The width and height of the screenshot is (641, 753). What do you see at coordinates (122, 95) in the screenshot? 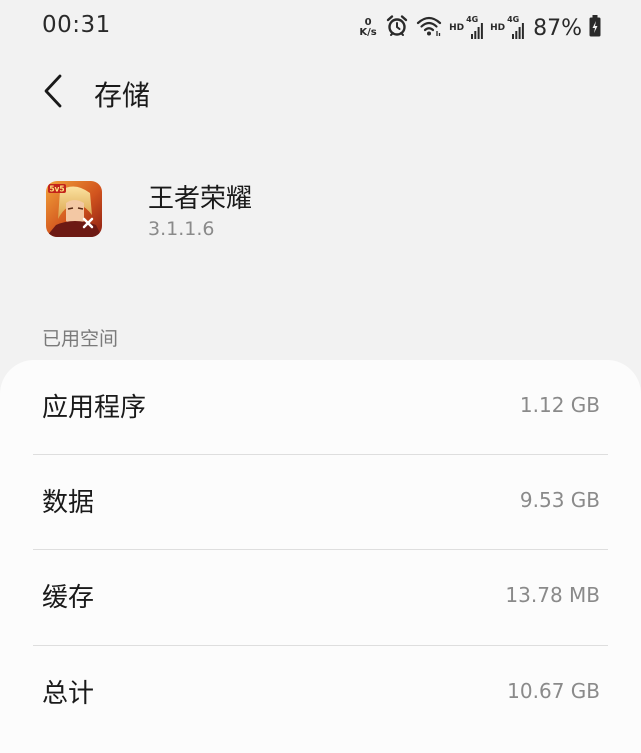
I see `page-title: 存储` at bounding box center [122, 95].